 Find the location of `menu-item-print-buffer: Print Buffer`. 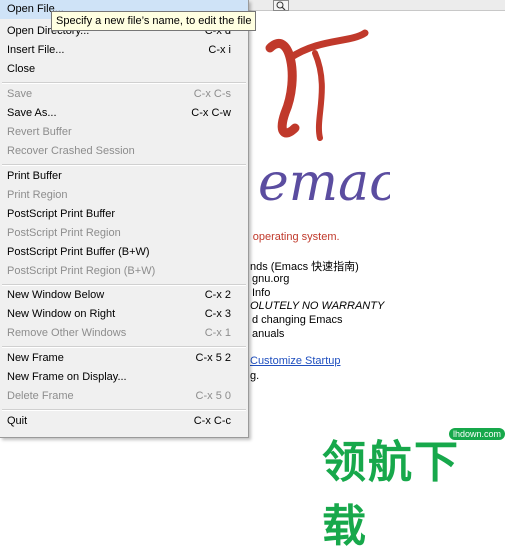

menu-item-print-buffer: Print Buffer is located at coordinates (124, 176).